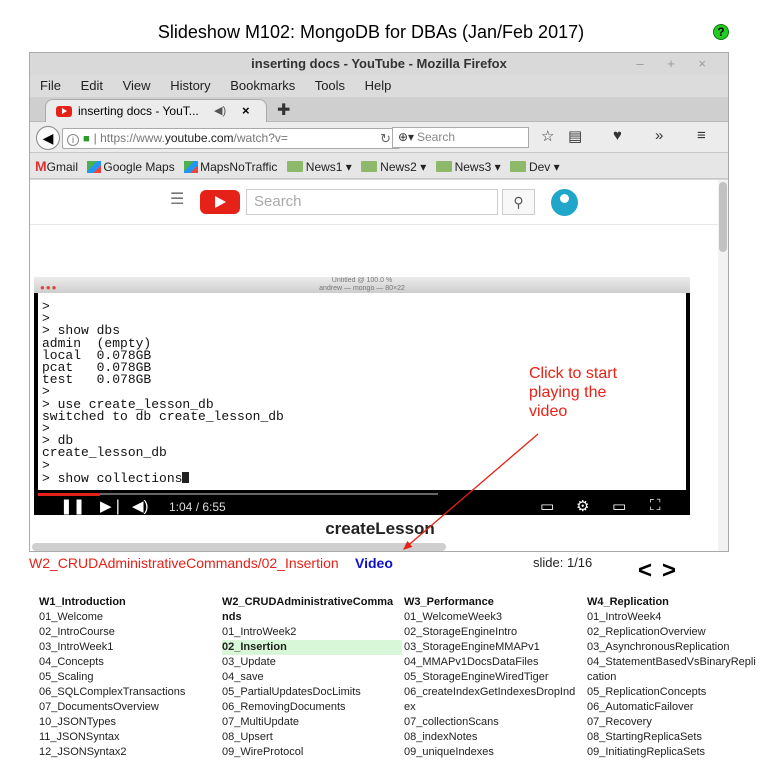 The height and width of the screenshot is (765, 776). What do you see at coordinates (674, 722) in the screenshot?
I see `lesson-link: 07_Recovery` at bounding box center [674, 722].